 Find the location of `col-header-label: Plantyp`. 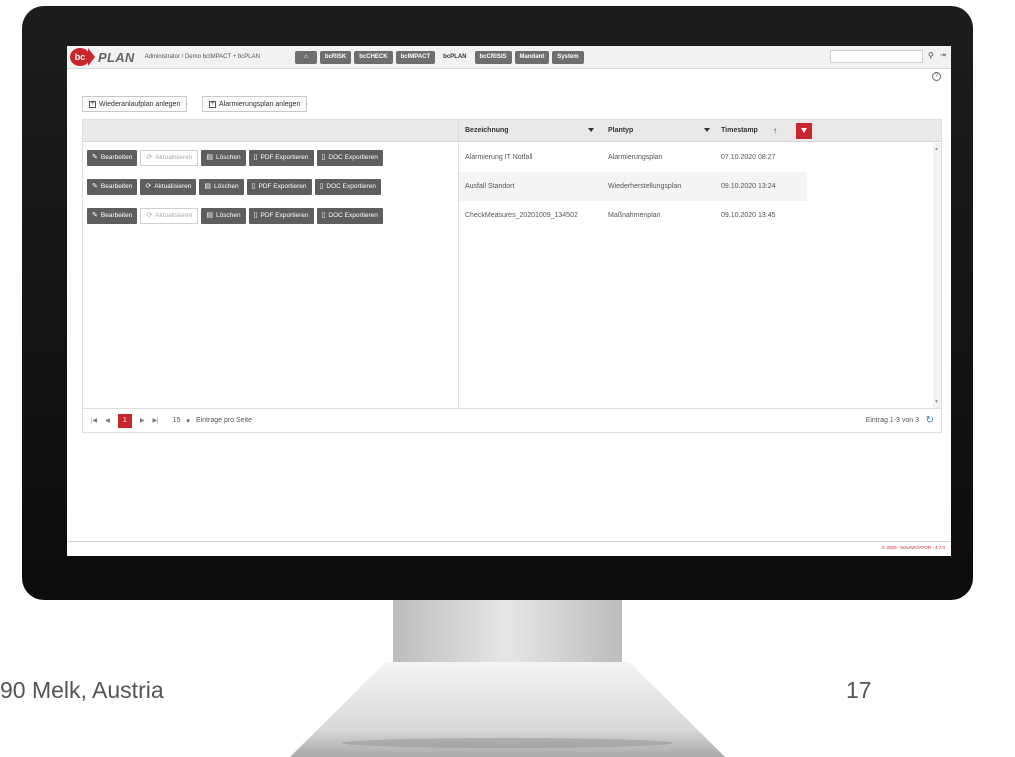

col-header-label: Plantyp is located at coordinates (621, 130).